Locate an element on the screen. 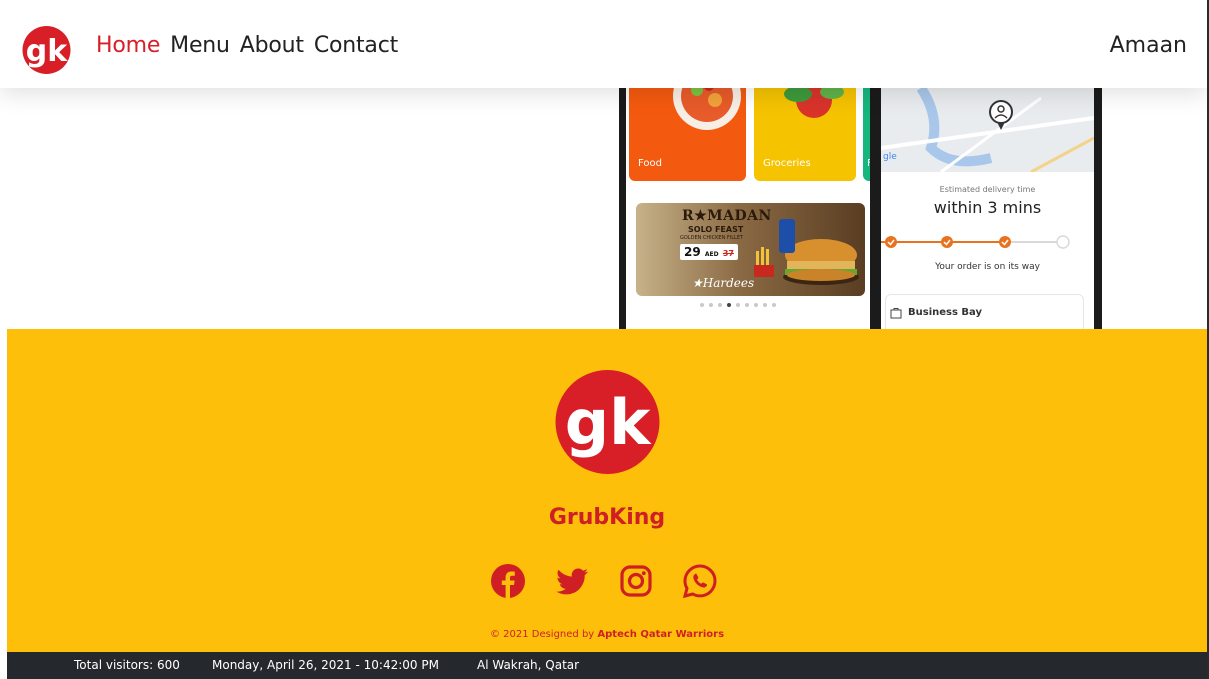 This screenshot has width=1209, height=679. category-label-groceries: Groceries is located at coordinates (787, 163).